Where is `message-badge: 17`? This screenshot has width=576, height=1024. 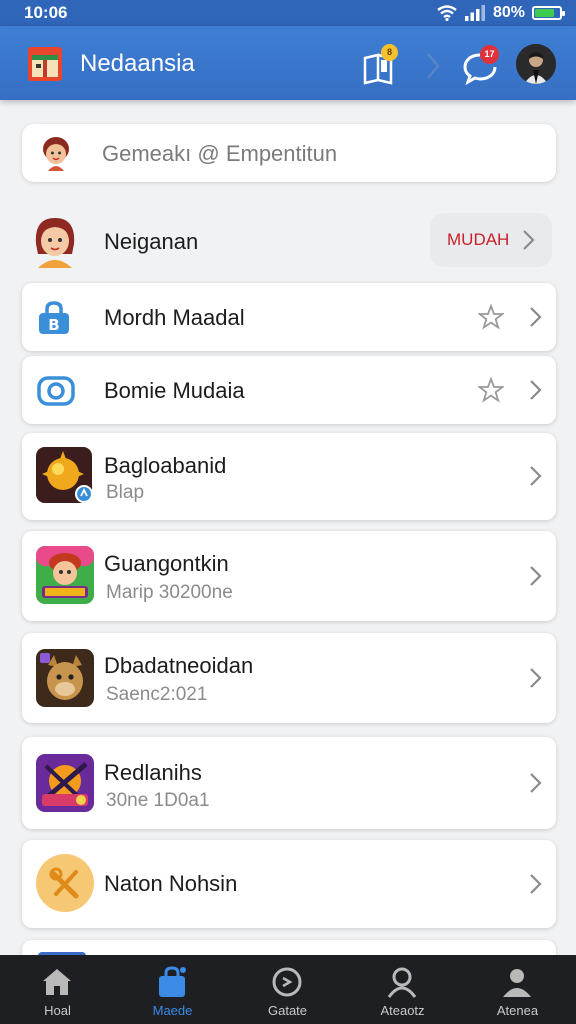 message-badge: 17 is located at coordinates (489, 54).